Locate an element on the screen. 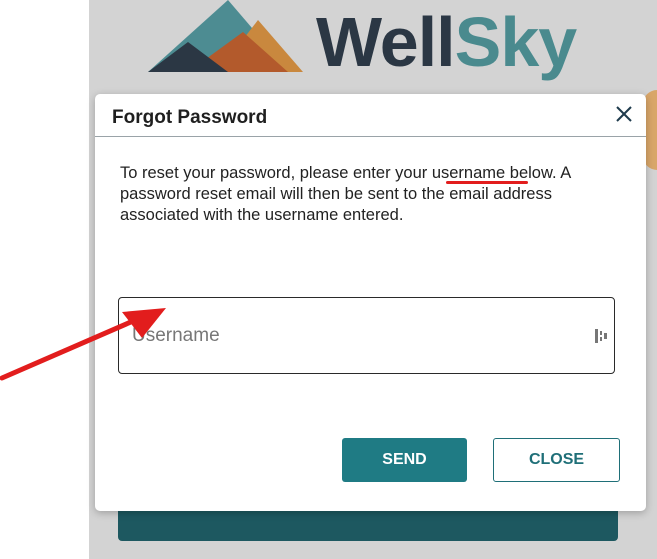 Image resolution: width=657 pixels, height=559 pixels. wellsky-logo: WellSky is located at coordinates (378, 45).